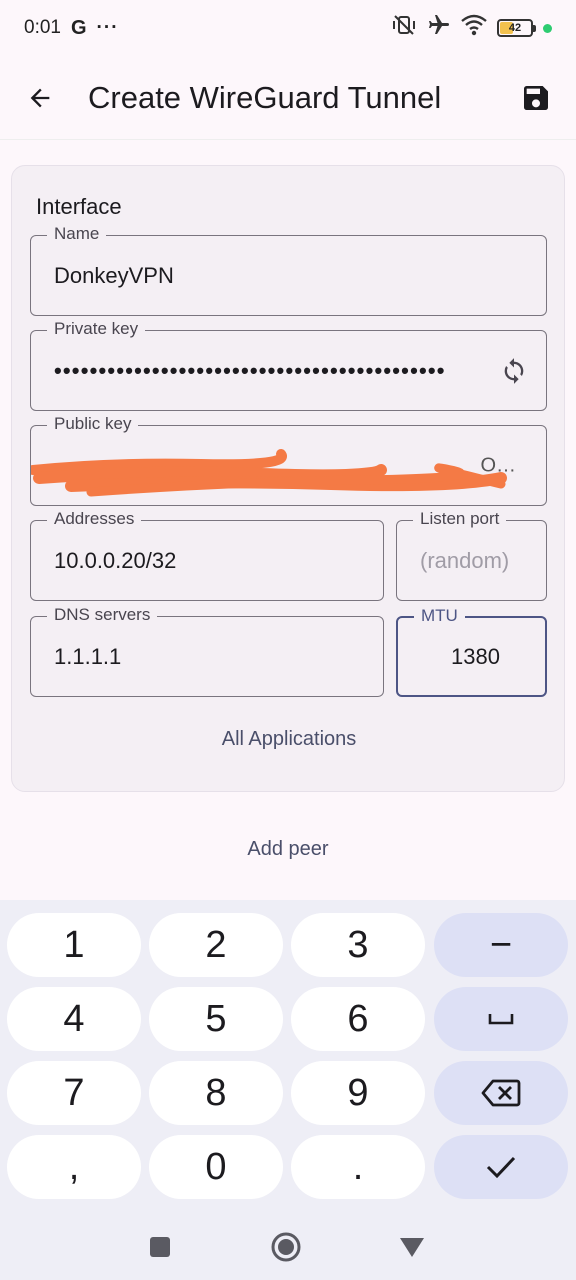 The image size is (576, 1280). I want to click on circle-icon, so click(286, 1247).